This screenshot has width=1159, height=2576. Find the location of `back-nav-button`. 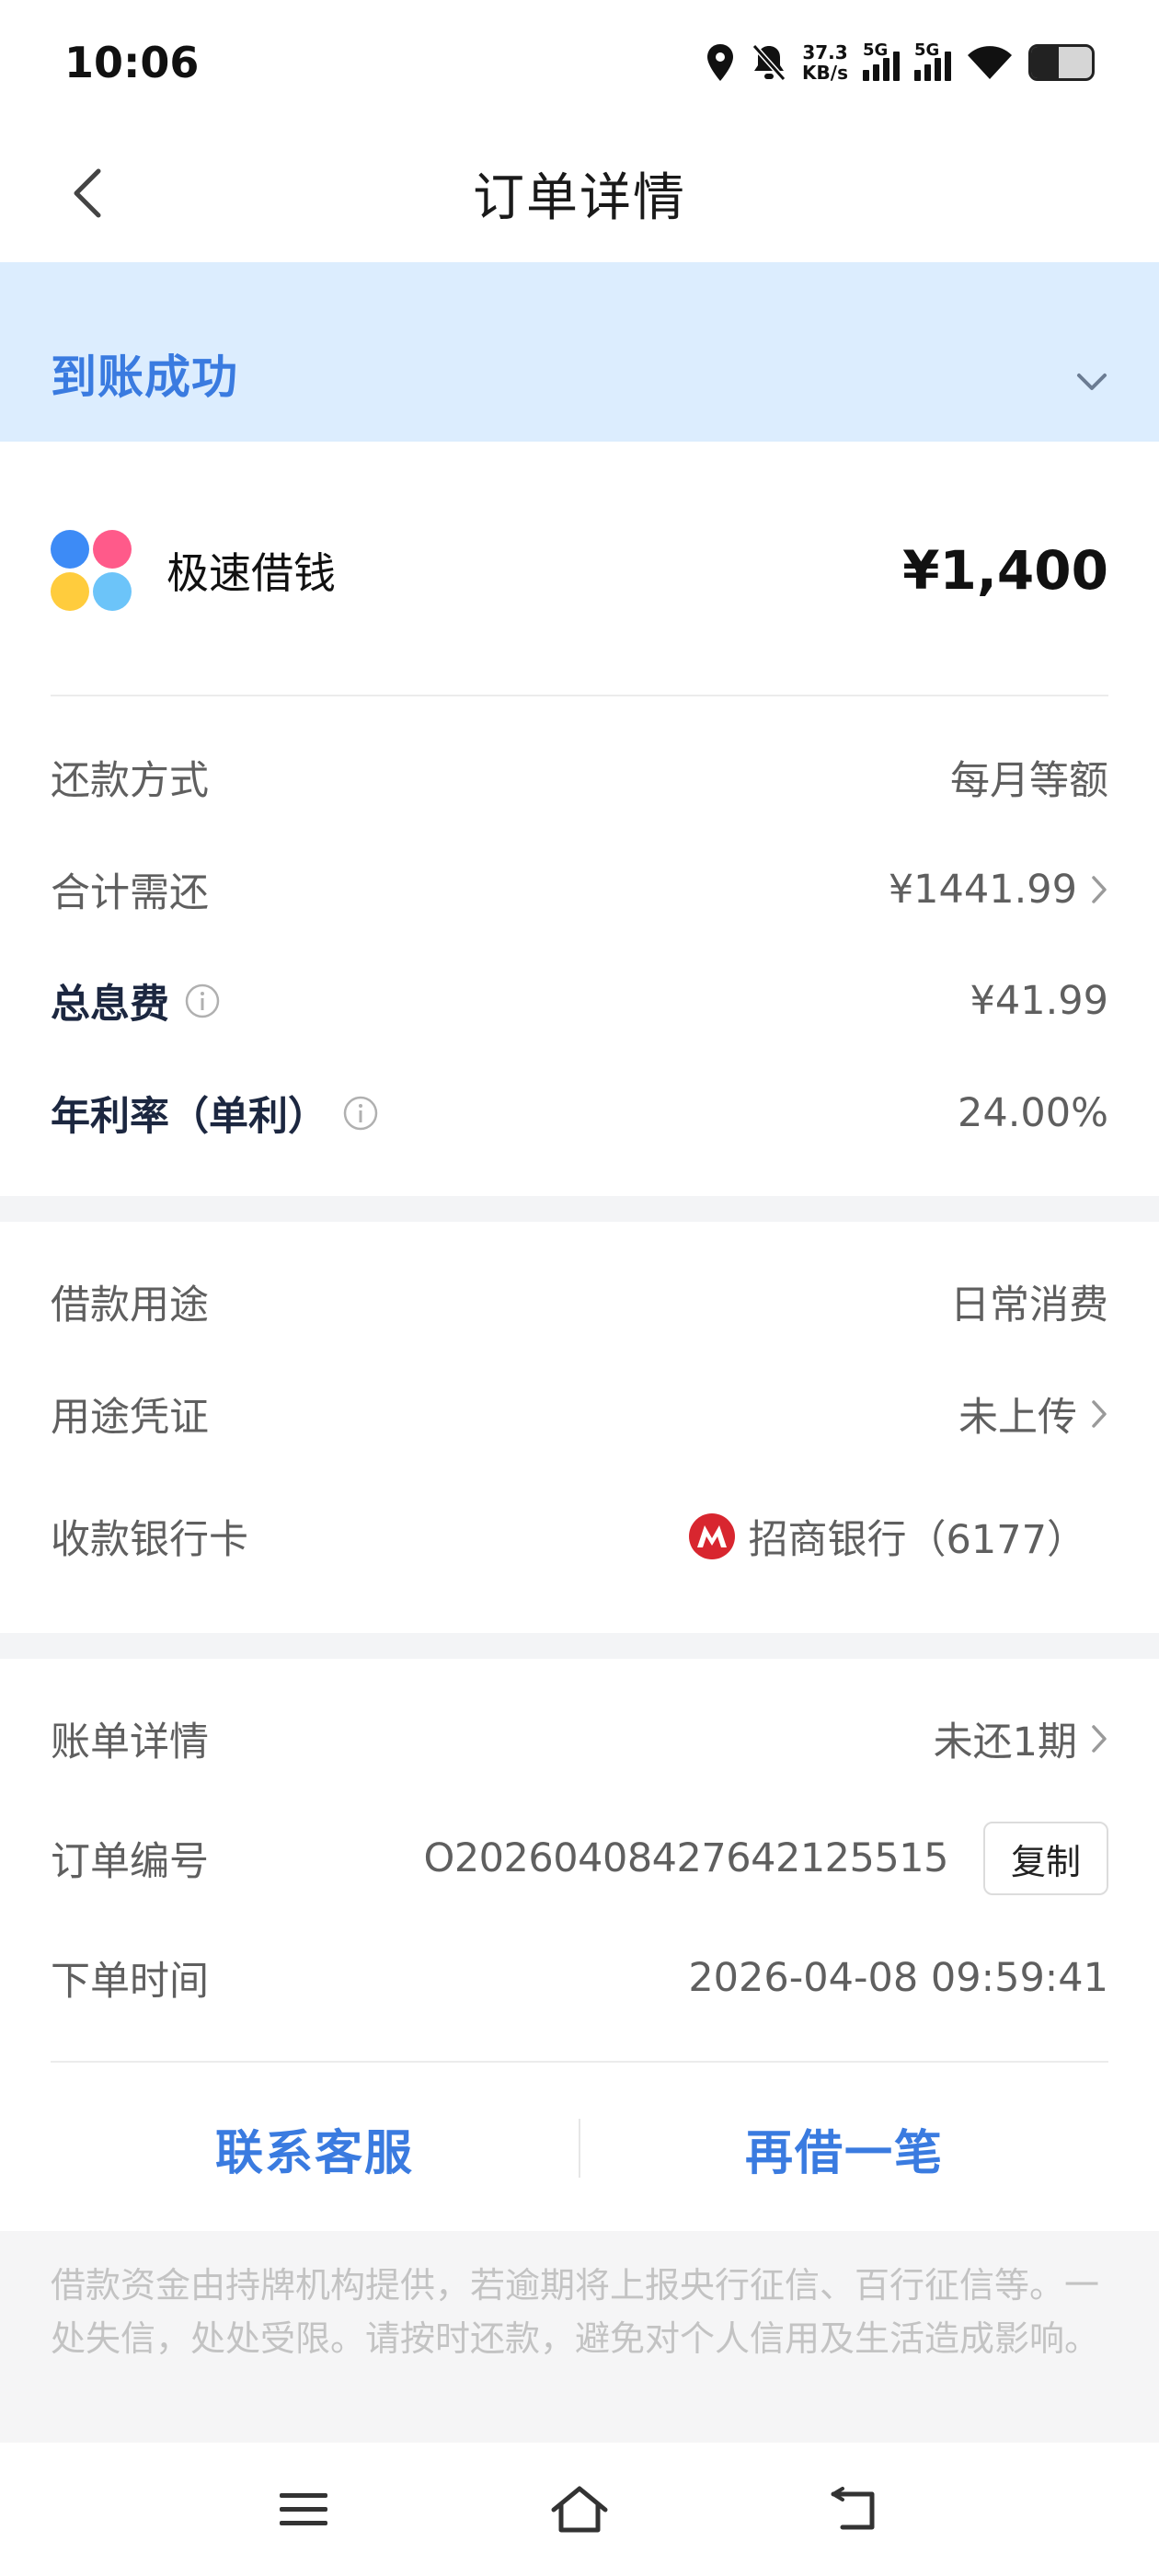

back-nav-button is located at coordinates (855, 2510).